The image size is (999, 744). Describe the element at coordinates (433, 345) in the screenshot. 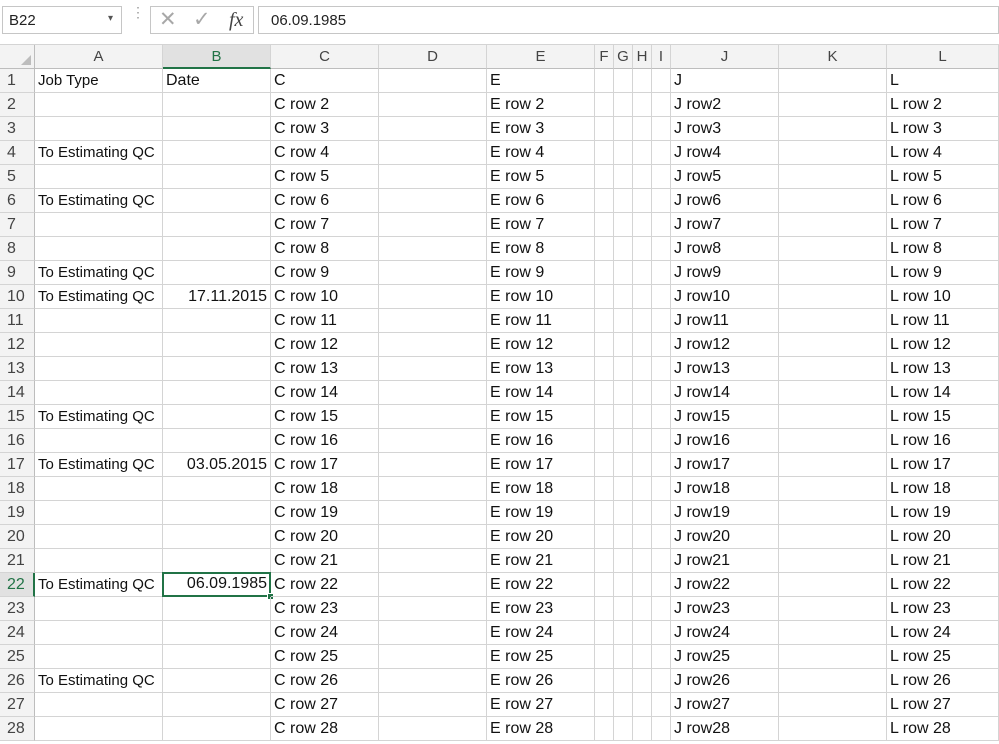

I see `cell-d12` at that location.